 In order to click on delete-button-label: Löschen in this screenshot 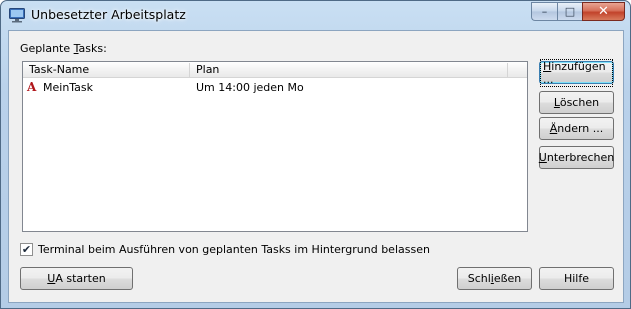, I will do `click(576, 102)`.